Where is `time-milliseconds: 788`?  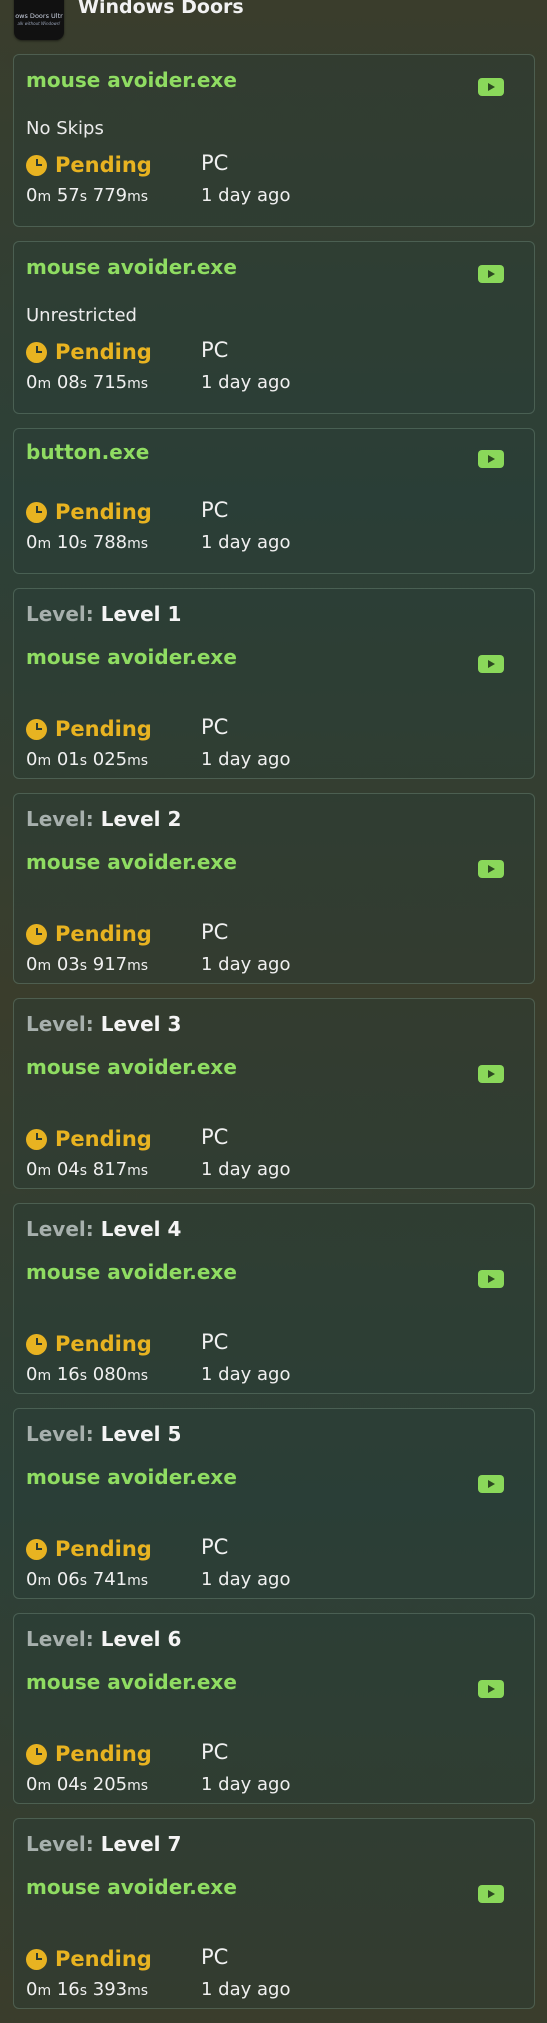 time-milliseconds: 788 is located at coordinates (110, 542).